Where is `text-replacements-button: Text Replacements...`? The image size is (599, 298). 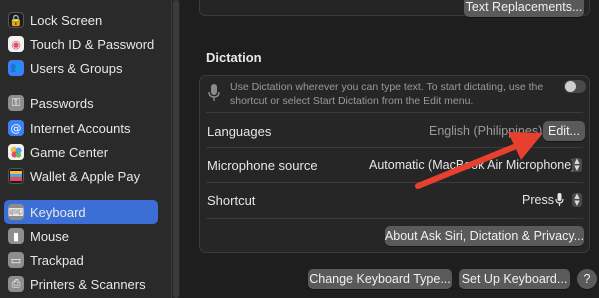
text-replacements-button: Text Replacements... is located at coordinates (524, 8).